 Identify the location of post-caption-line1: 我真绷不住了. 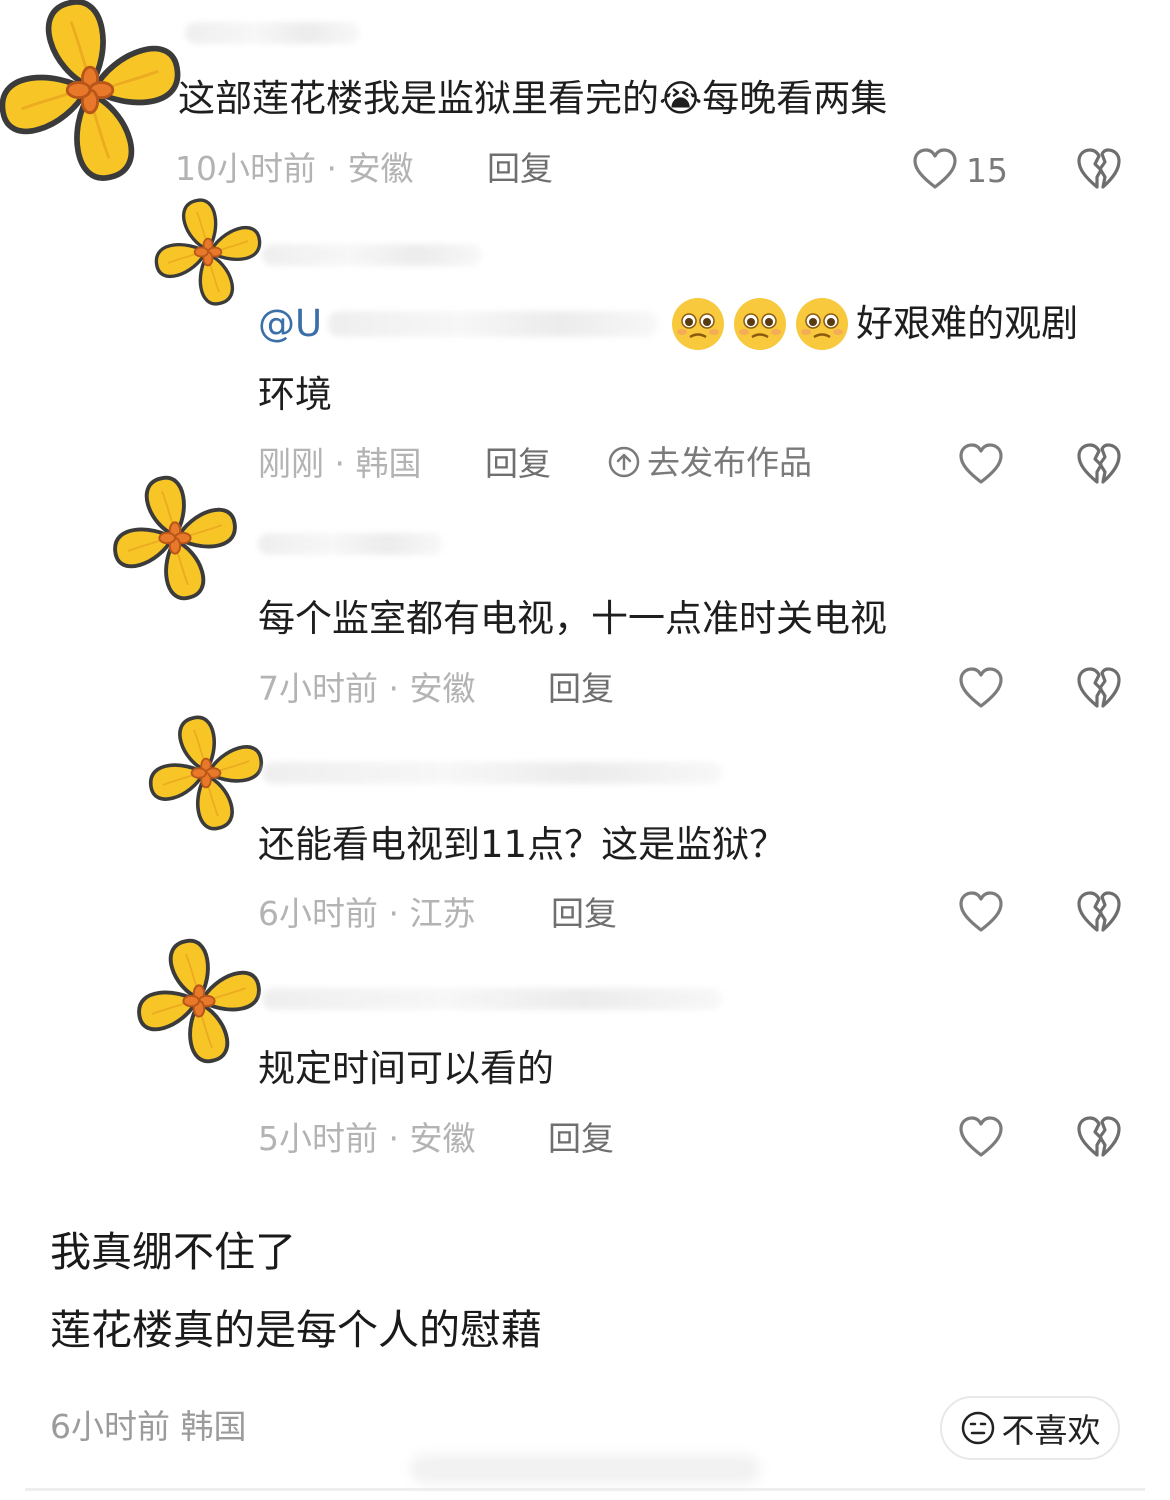
(173, 1252).